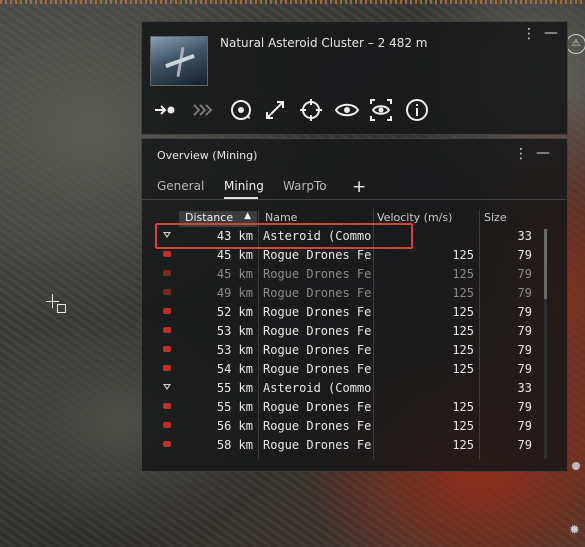  I want to click on table-row: 52 km Rogue Drones Fer 125 79, so click(354, 312).